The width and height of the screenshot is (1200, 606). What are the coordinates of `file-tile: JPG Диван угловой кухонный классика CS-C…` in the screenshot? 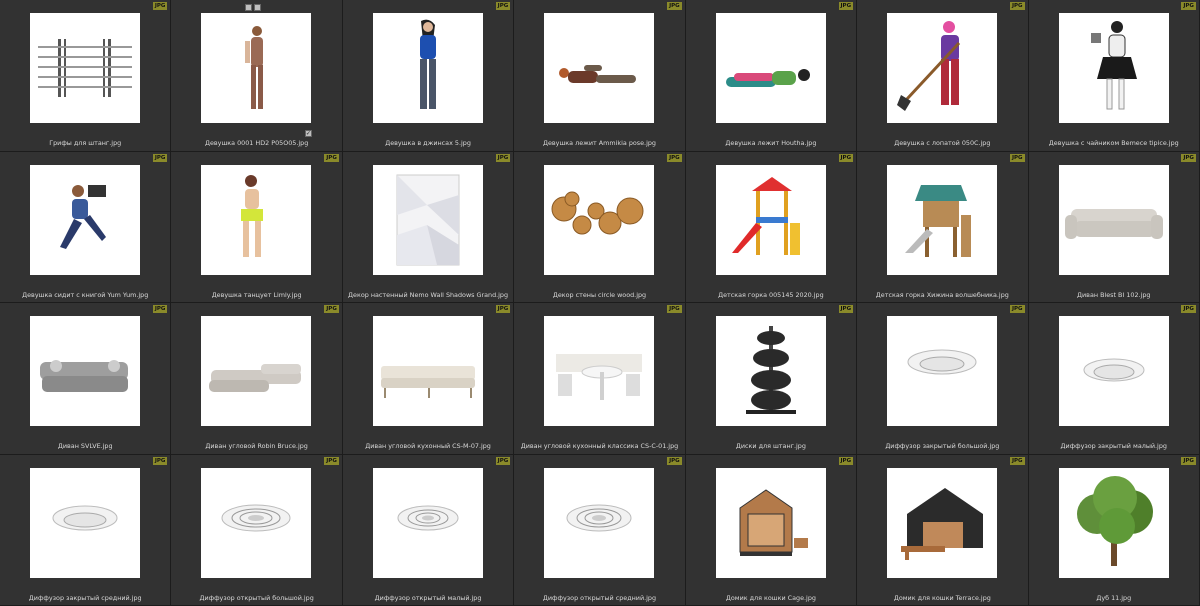 It's located at (600, 379).